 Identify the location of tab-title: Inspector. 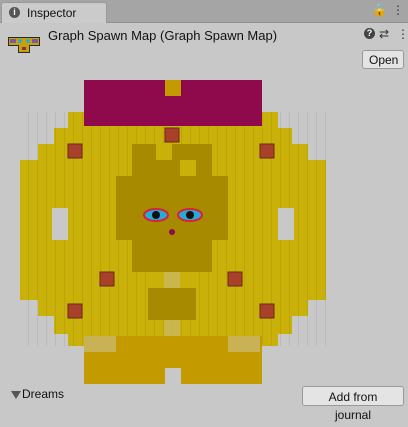
(52, 13).